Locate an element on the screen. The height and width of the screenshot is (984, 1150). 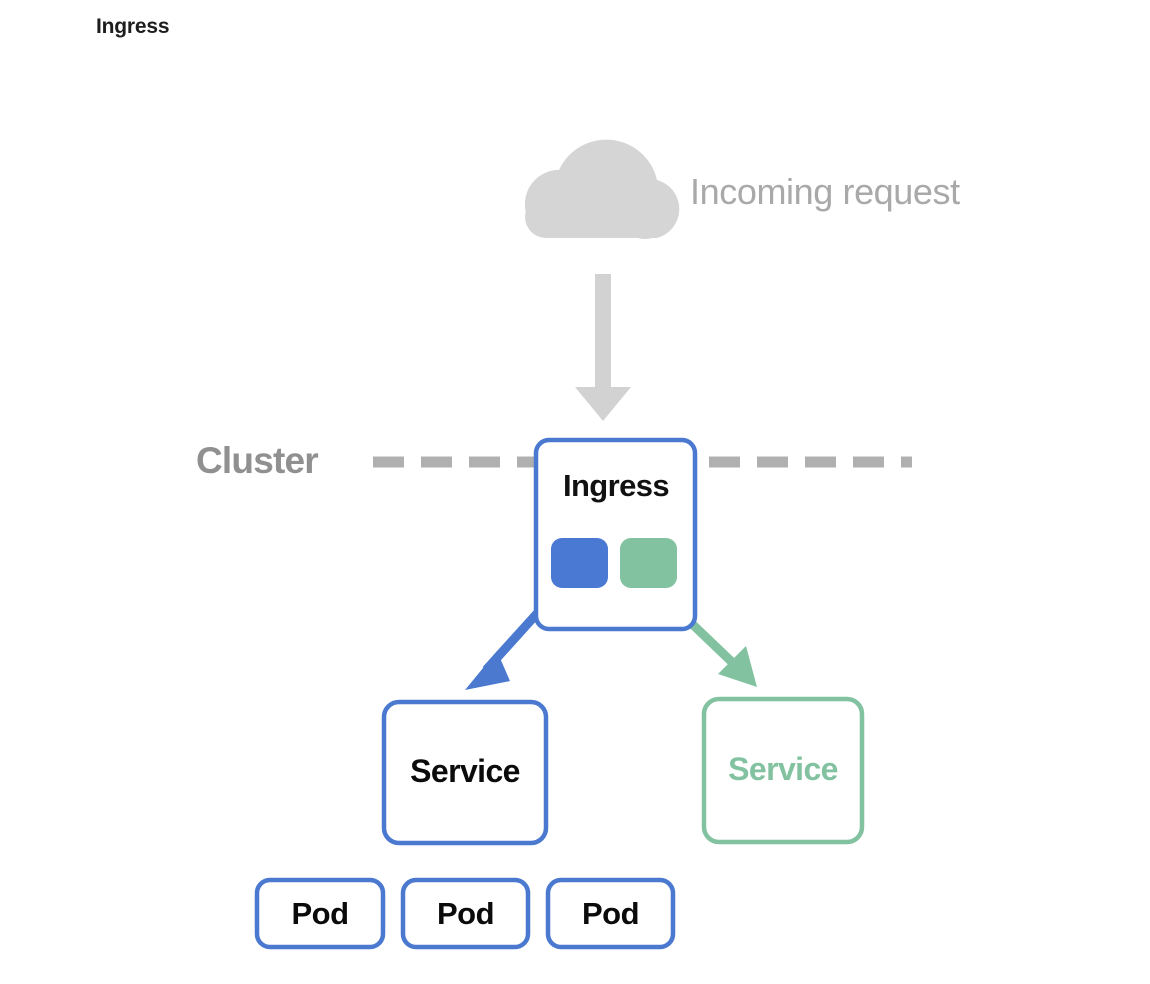
pod-label-1: Pod is located at coordinates (465, 913).